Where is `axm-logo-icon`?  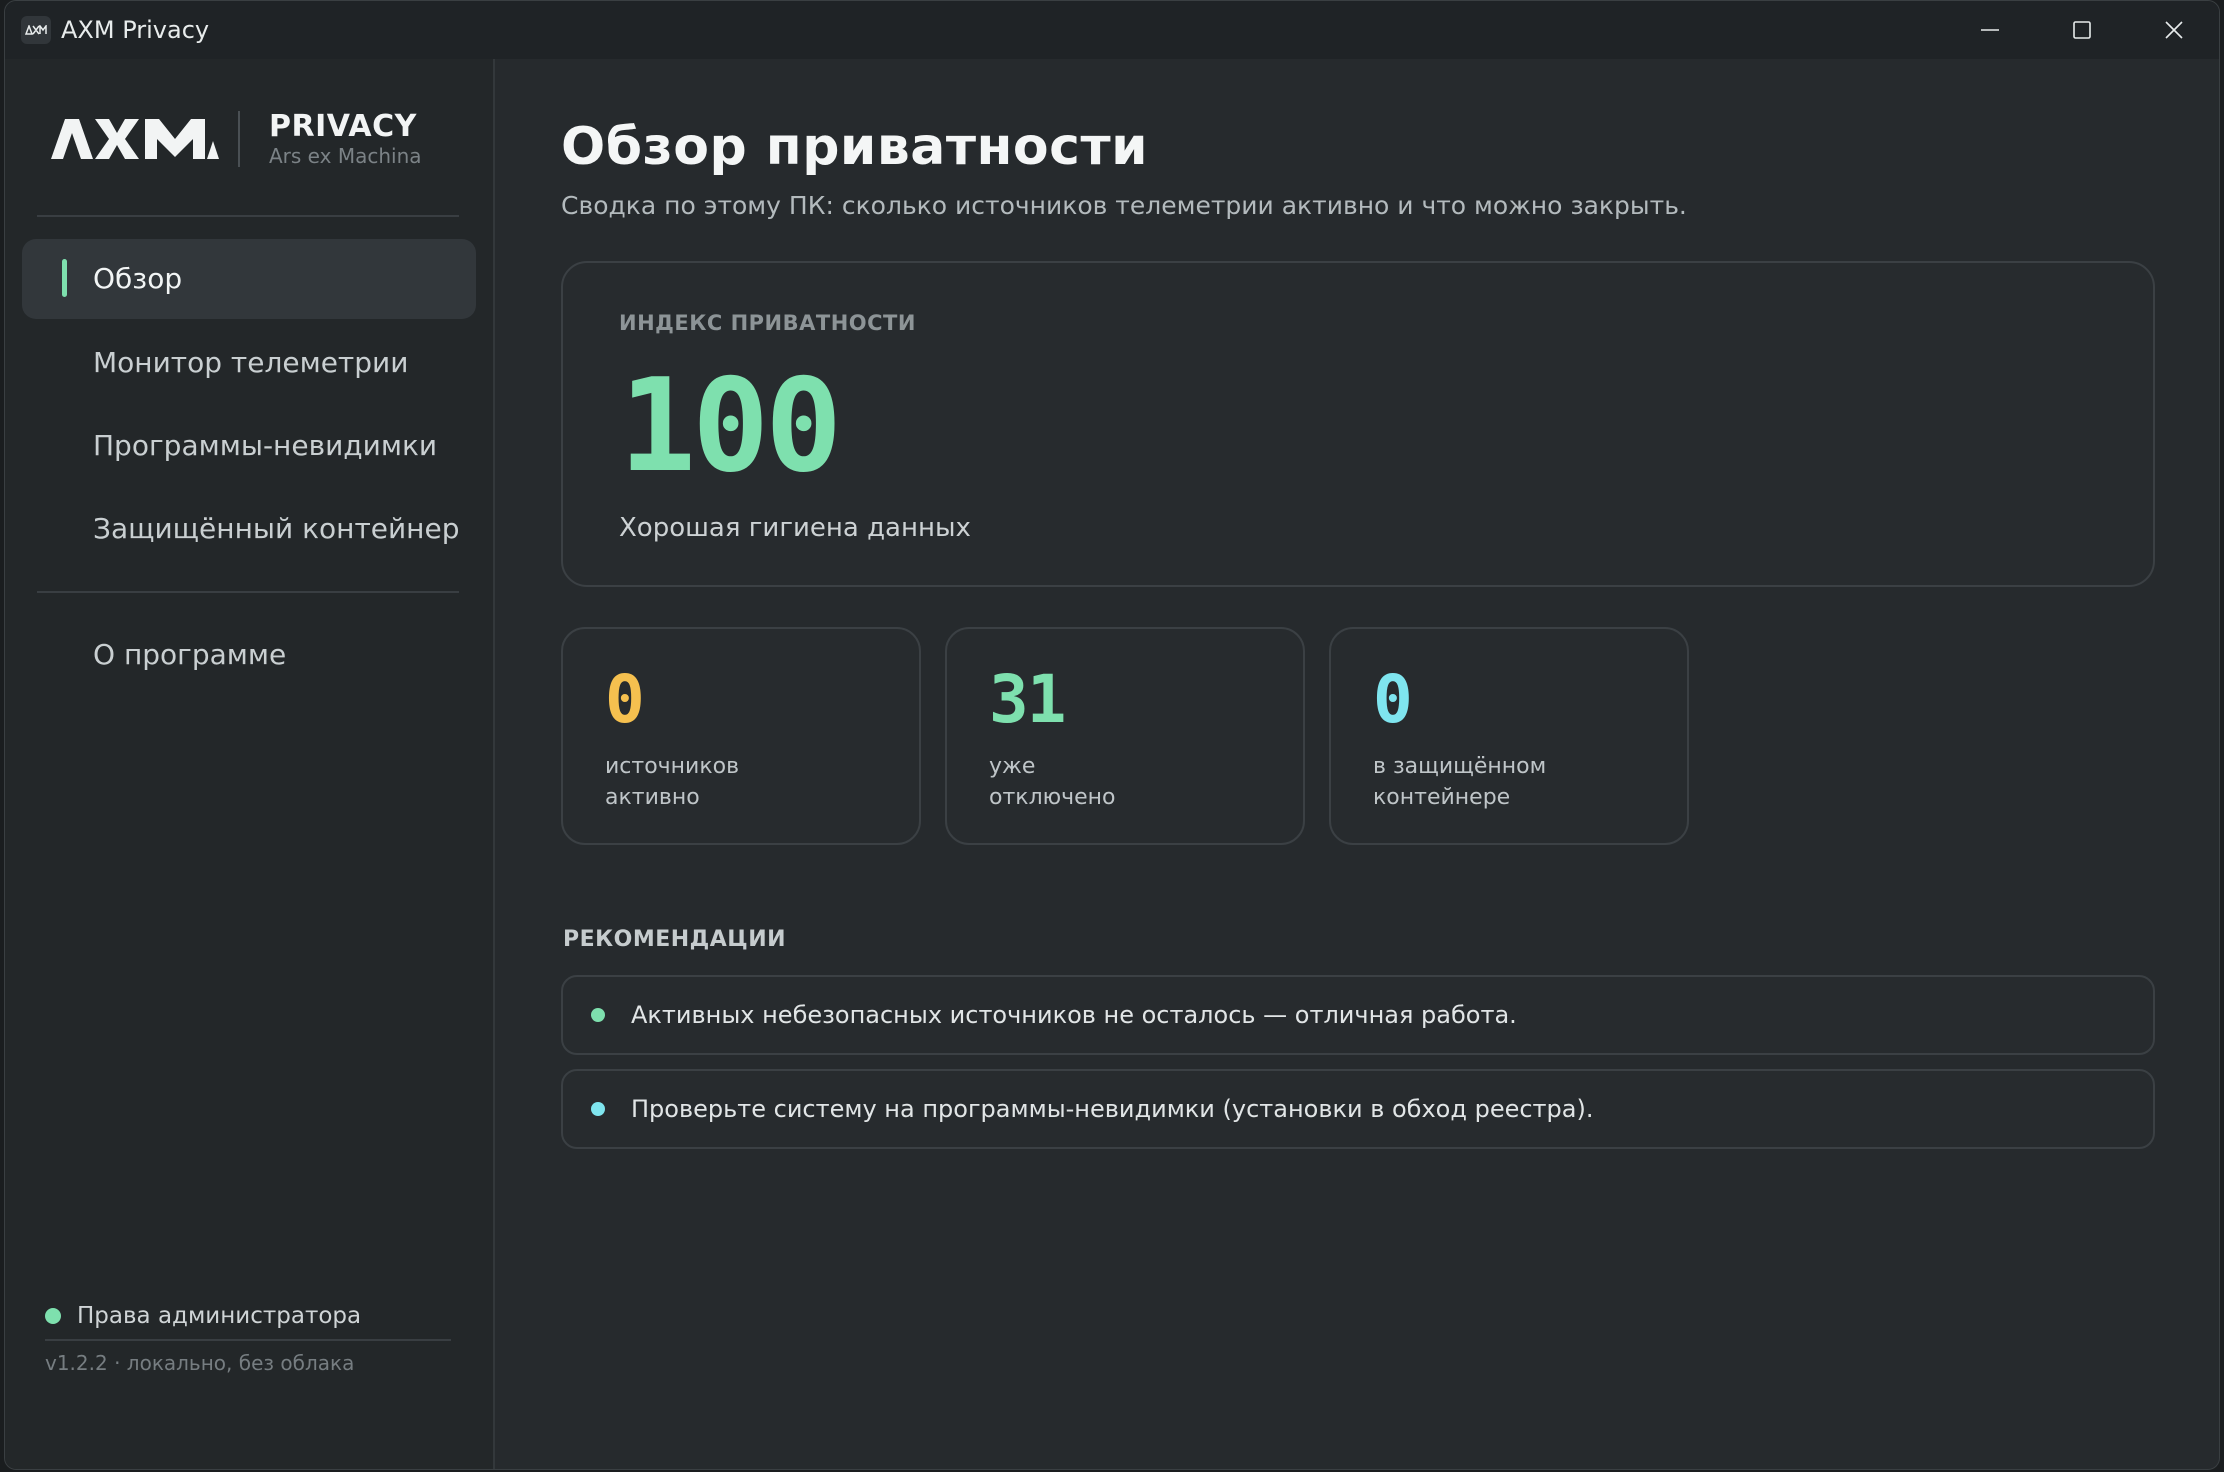
axm-logo-icon is located at coordinates (36, 30).